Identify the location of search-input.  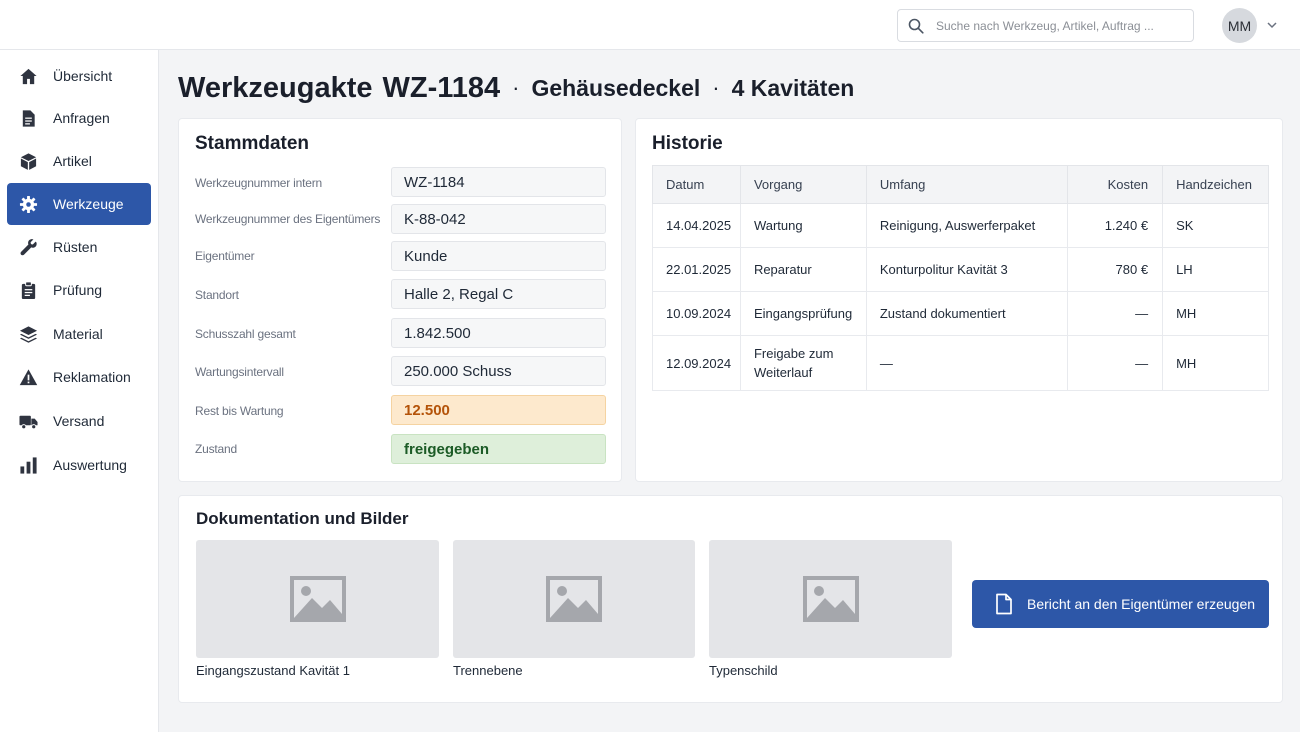
(1056, 25).